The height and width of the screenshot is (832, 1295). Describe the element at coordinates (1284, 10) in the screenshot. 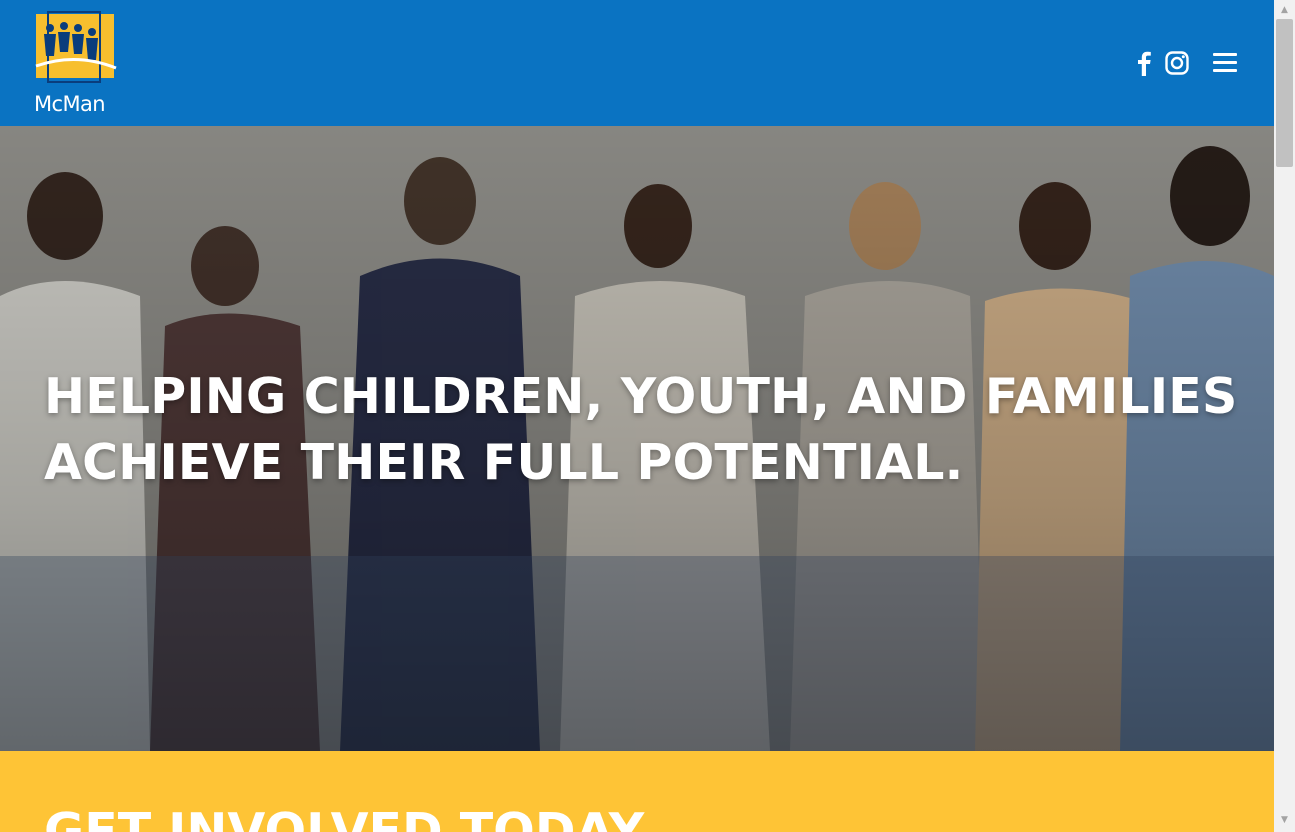

I see `scroll-up-icon: ▲` at that location.